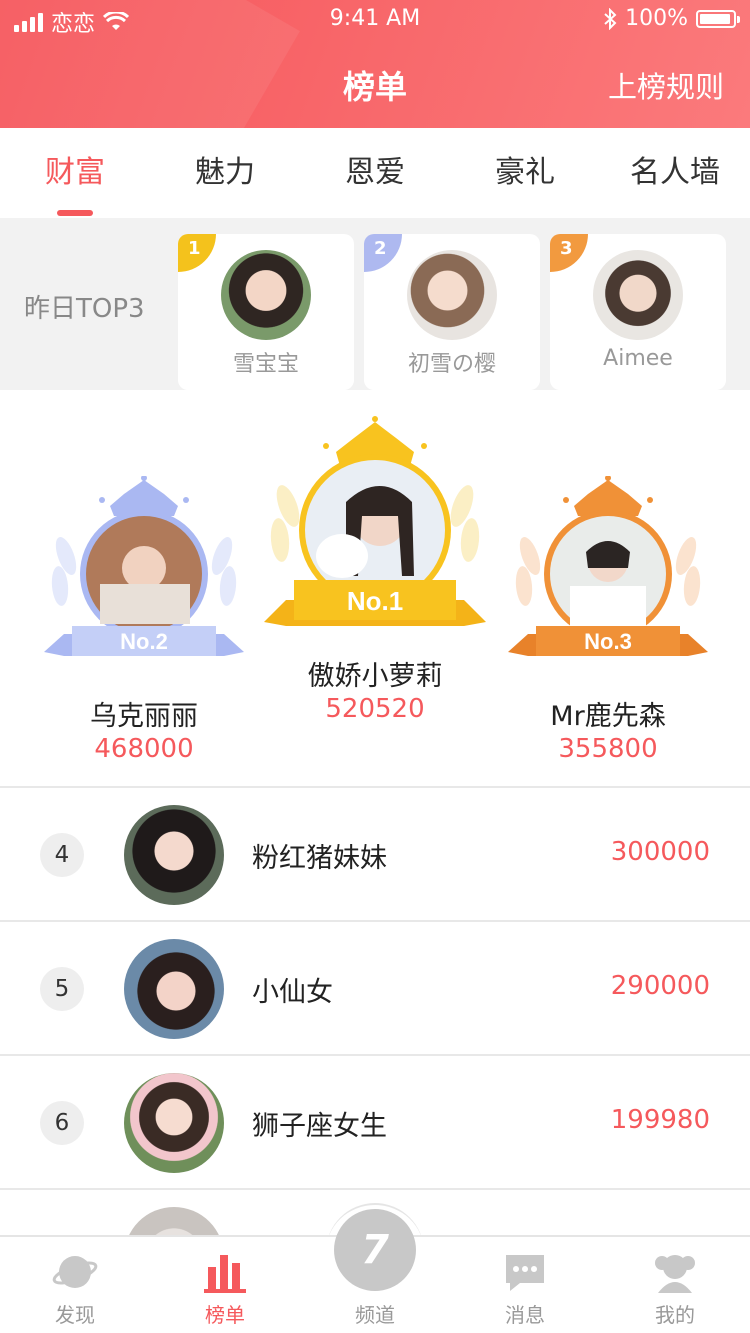 The image size is (750, 1333). Describe the element at coordinates (225, 173) in the screenshot. I see `tab-charm: 魅力` at that location.